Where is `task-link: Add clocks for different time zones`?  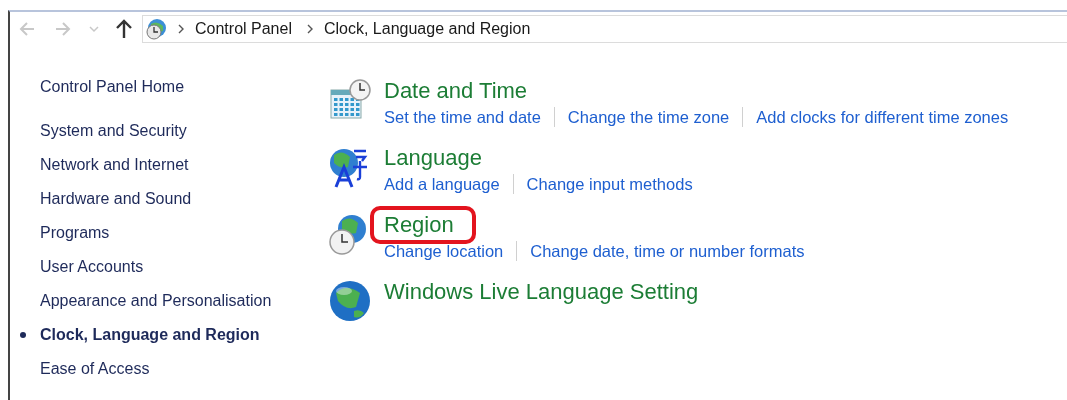
task-link: Add clocks for different time zones is located at coordinates (882, 117).